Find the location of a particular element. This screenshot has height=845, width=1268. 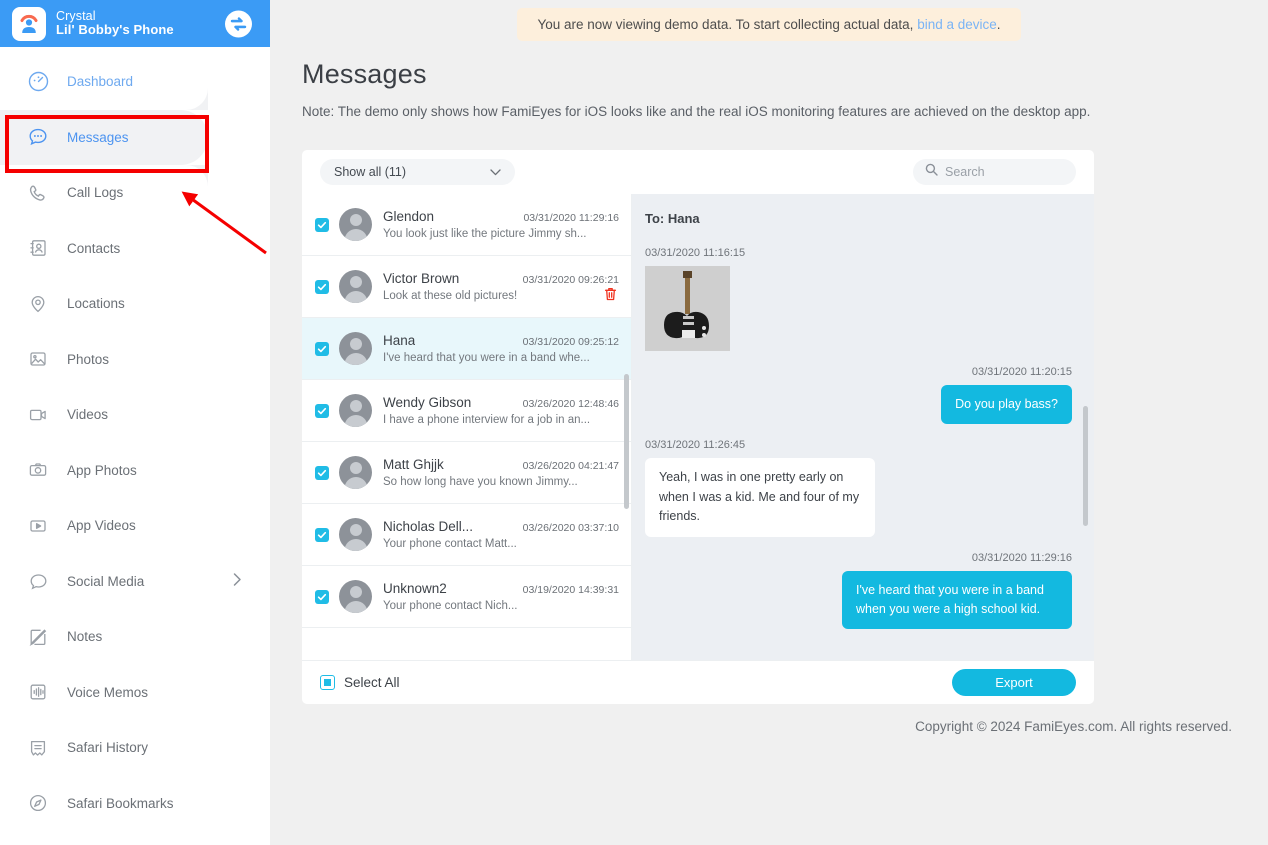

sidebar-header: Crystal Lil' Bobby's Phone is located at coordinates (135, 23).